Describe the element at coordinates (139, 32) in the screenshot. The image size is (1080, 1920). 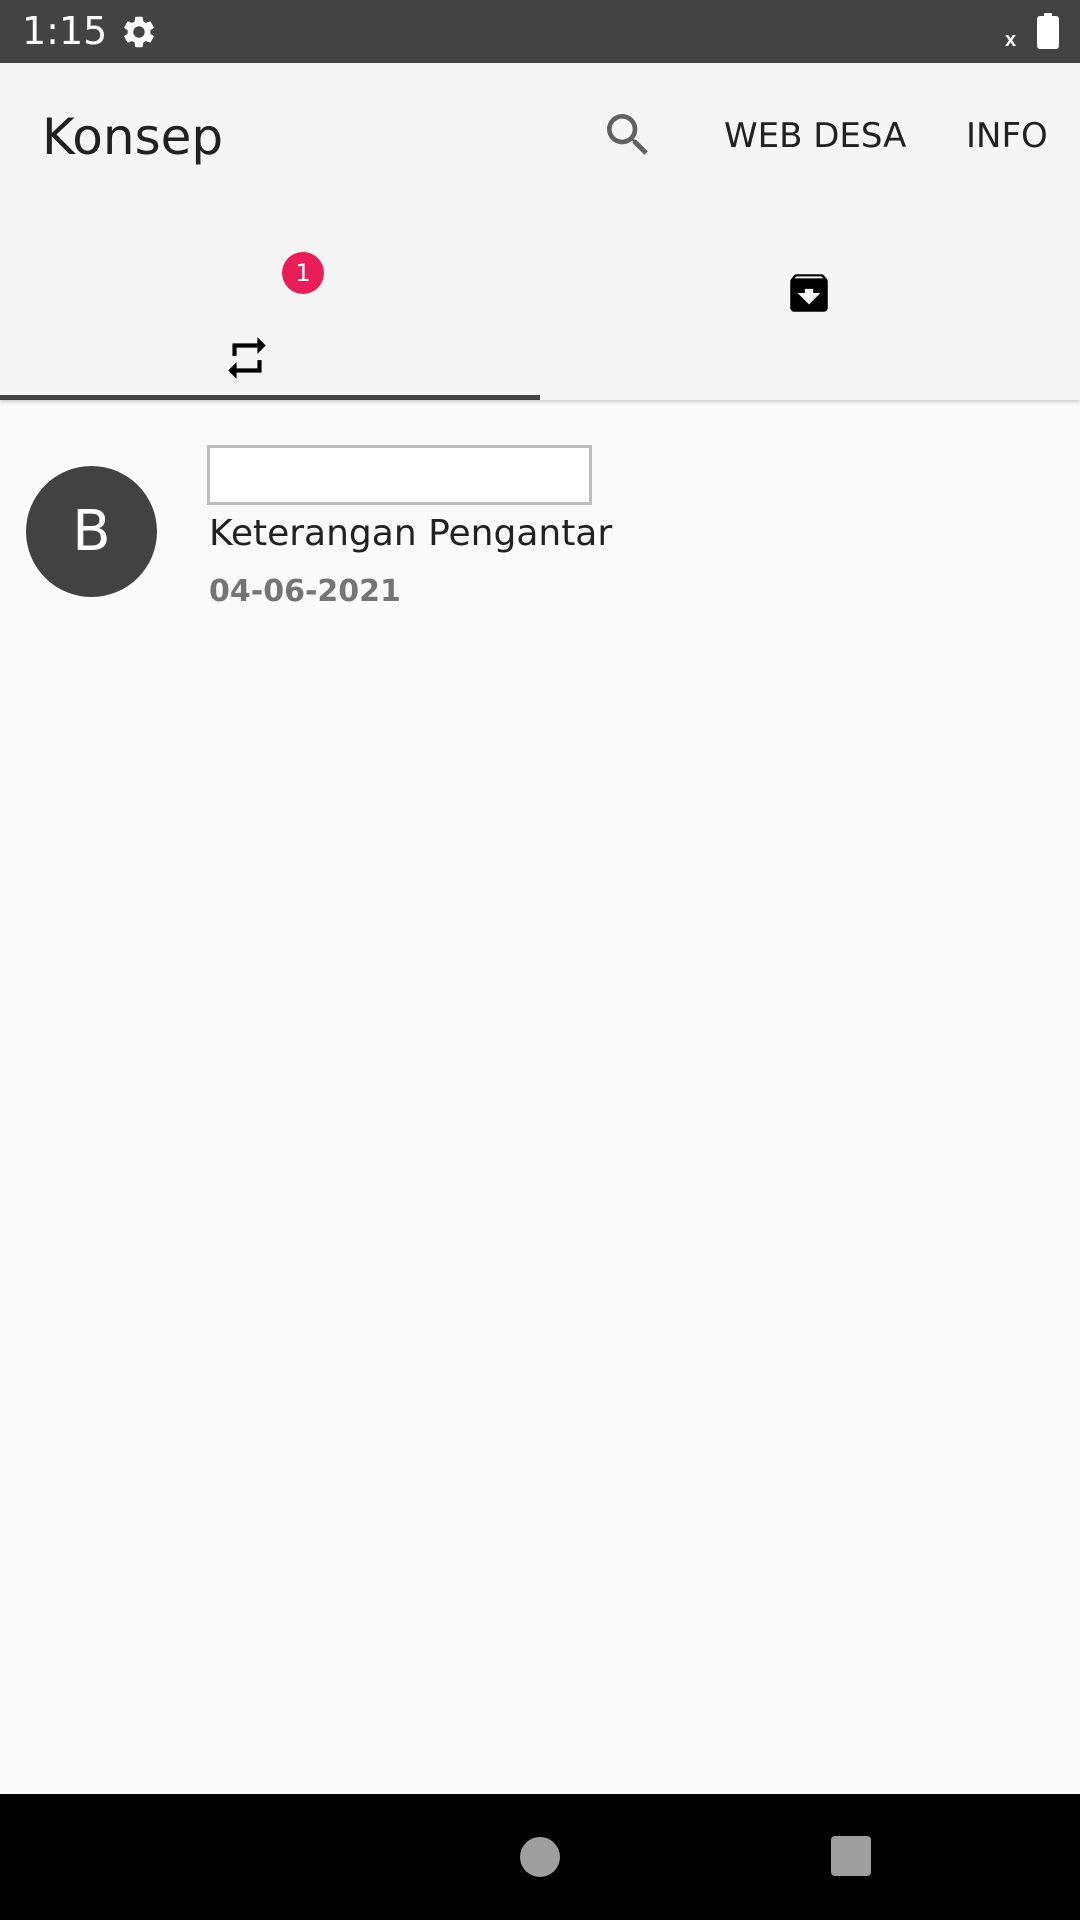
I see `settings-gear-icon` at that location.